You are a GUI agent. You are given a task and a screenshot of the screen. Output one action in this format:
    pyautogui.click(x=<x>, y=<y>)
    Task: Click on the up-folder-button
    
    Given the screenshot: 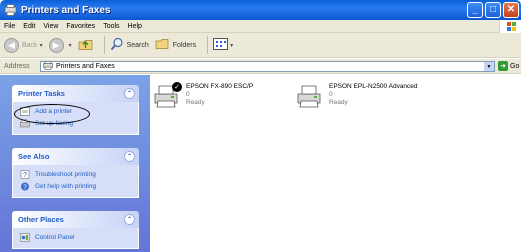 What is the action you would take?
    pyautogui.click(x=85, y=45)
    